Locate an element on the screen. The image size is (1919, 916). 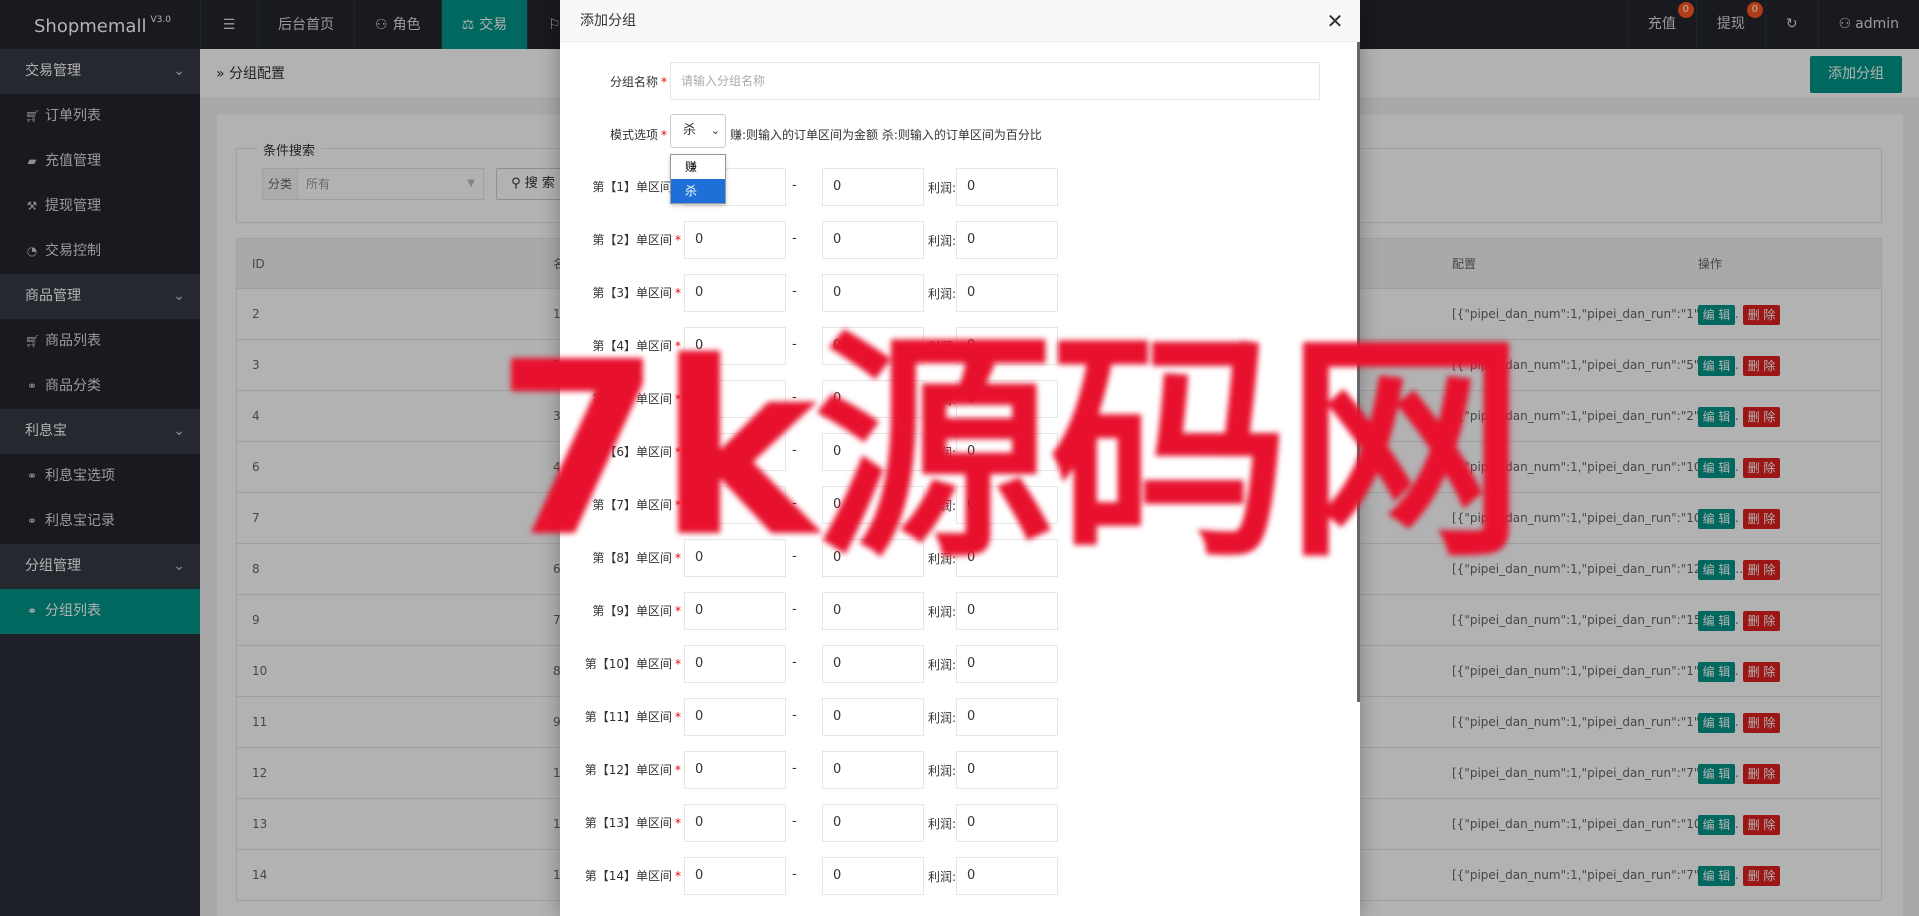
mode-option-kill: 杀 is located at coordinates (698, 191).